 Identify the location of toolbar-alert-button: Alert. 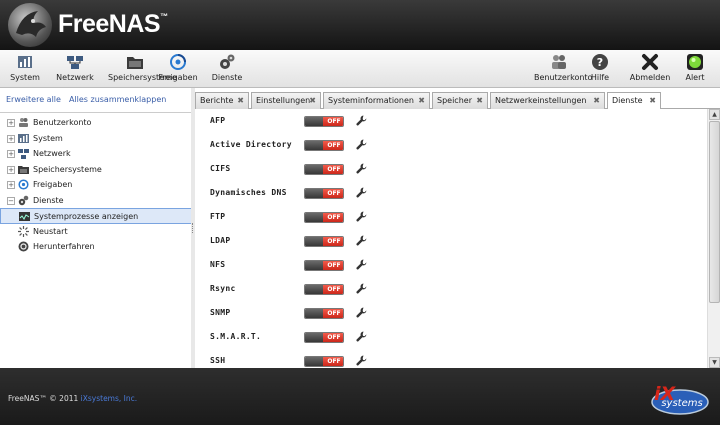
(695, 67).